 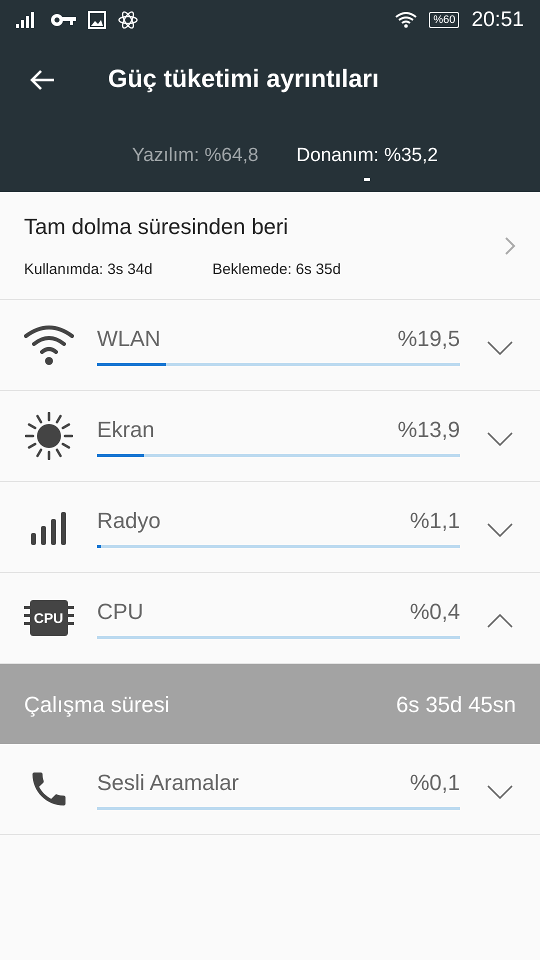 I want to click on chevron-up-icon, so click(x=500, y=621).